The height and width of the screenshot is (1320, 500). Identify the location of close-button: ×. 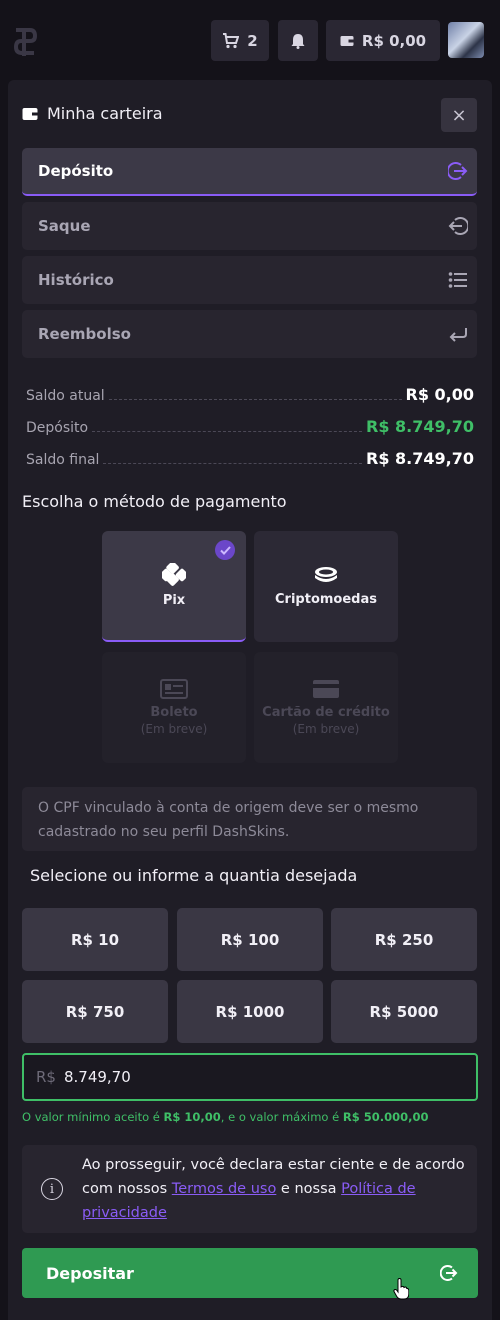
(459, 115).